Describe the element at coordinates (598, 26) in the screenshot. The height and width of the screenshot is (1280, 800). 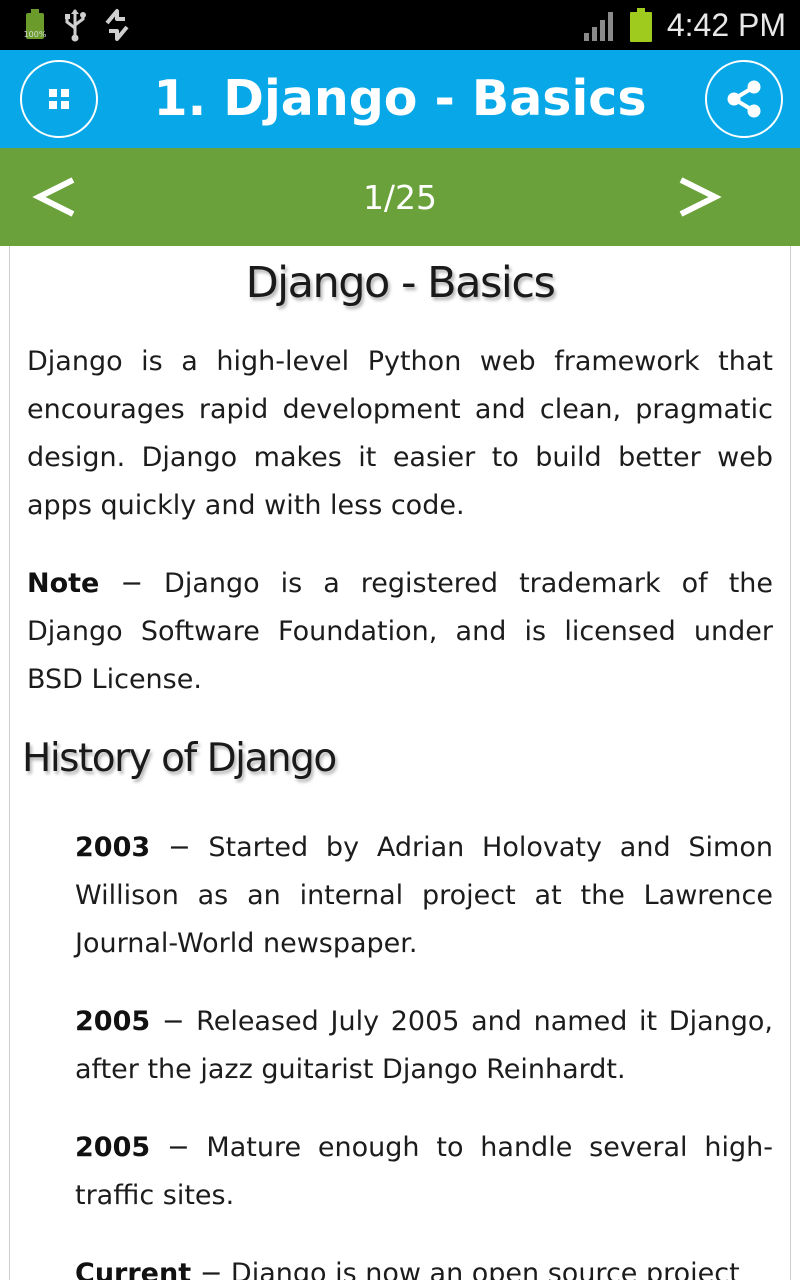
I see `signal-icon` at that location.